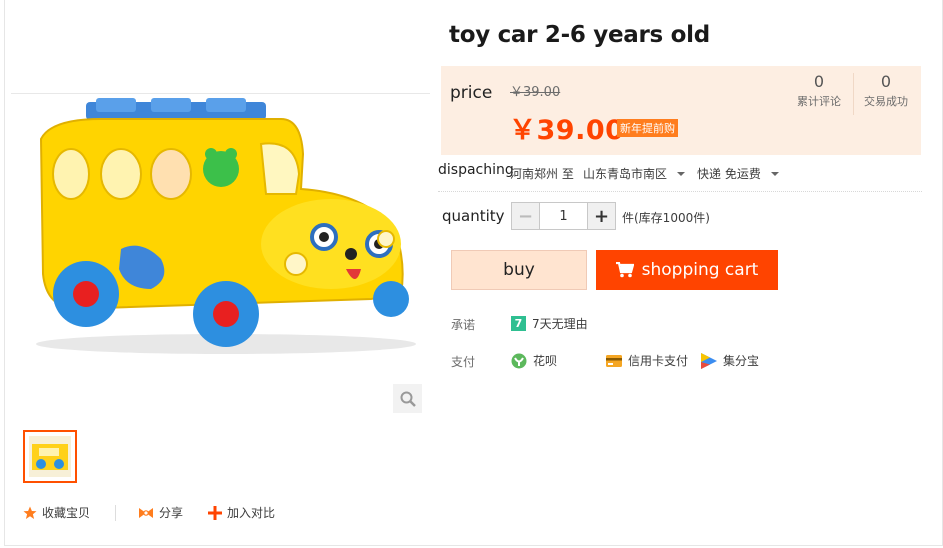 The width and height of the screenshot is (943, 548). I want to click on huabei-icon, so click(519, 360).